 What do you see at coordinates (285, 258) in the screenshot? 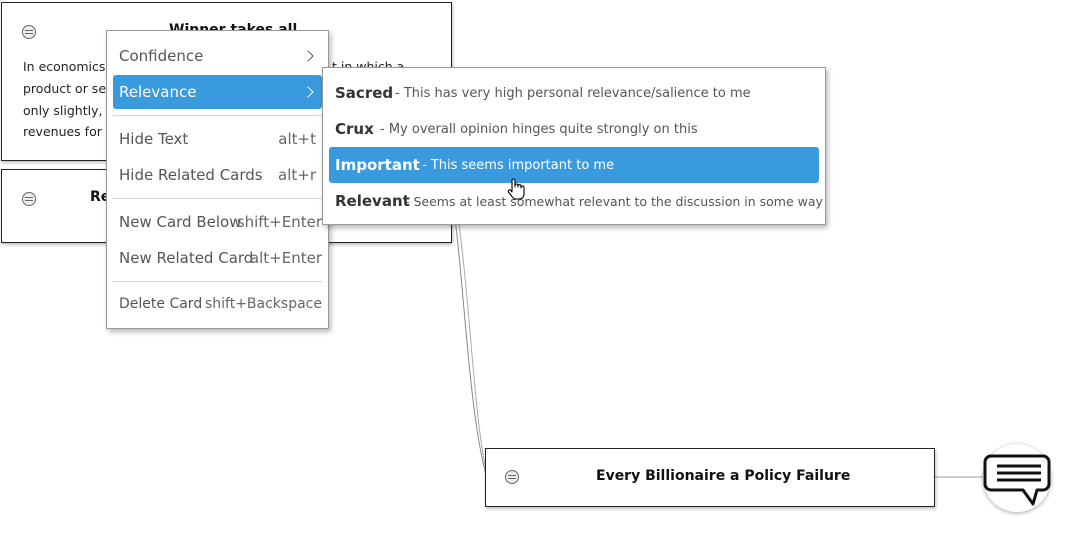
I see `menu-item-shortcut: alt+Enter` at bounding box center [285, 258].